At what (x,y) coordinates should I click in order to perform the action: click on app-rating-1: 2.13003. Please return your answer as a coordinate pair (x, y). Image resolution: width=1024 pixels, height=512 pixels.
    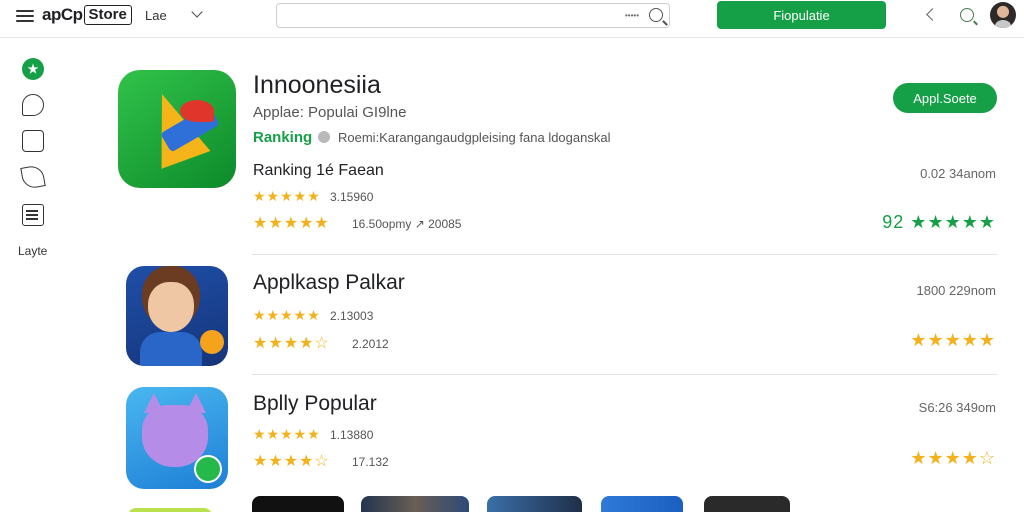
    Looking at the image, I should click on (352, 316).